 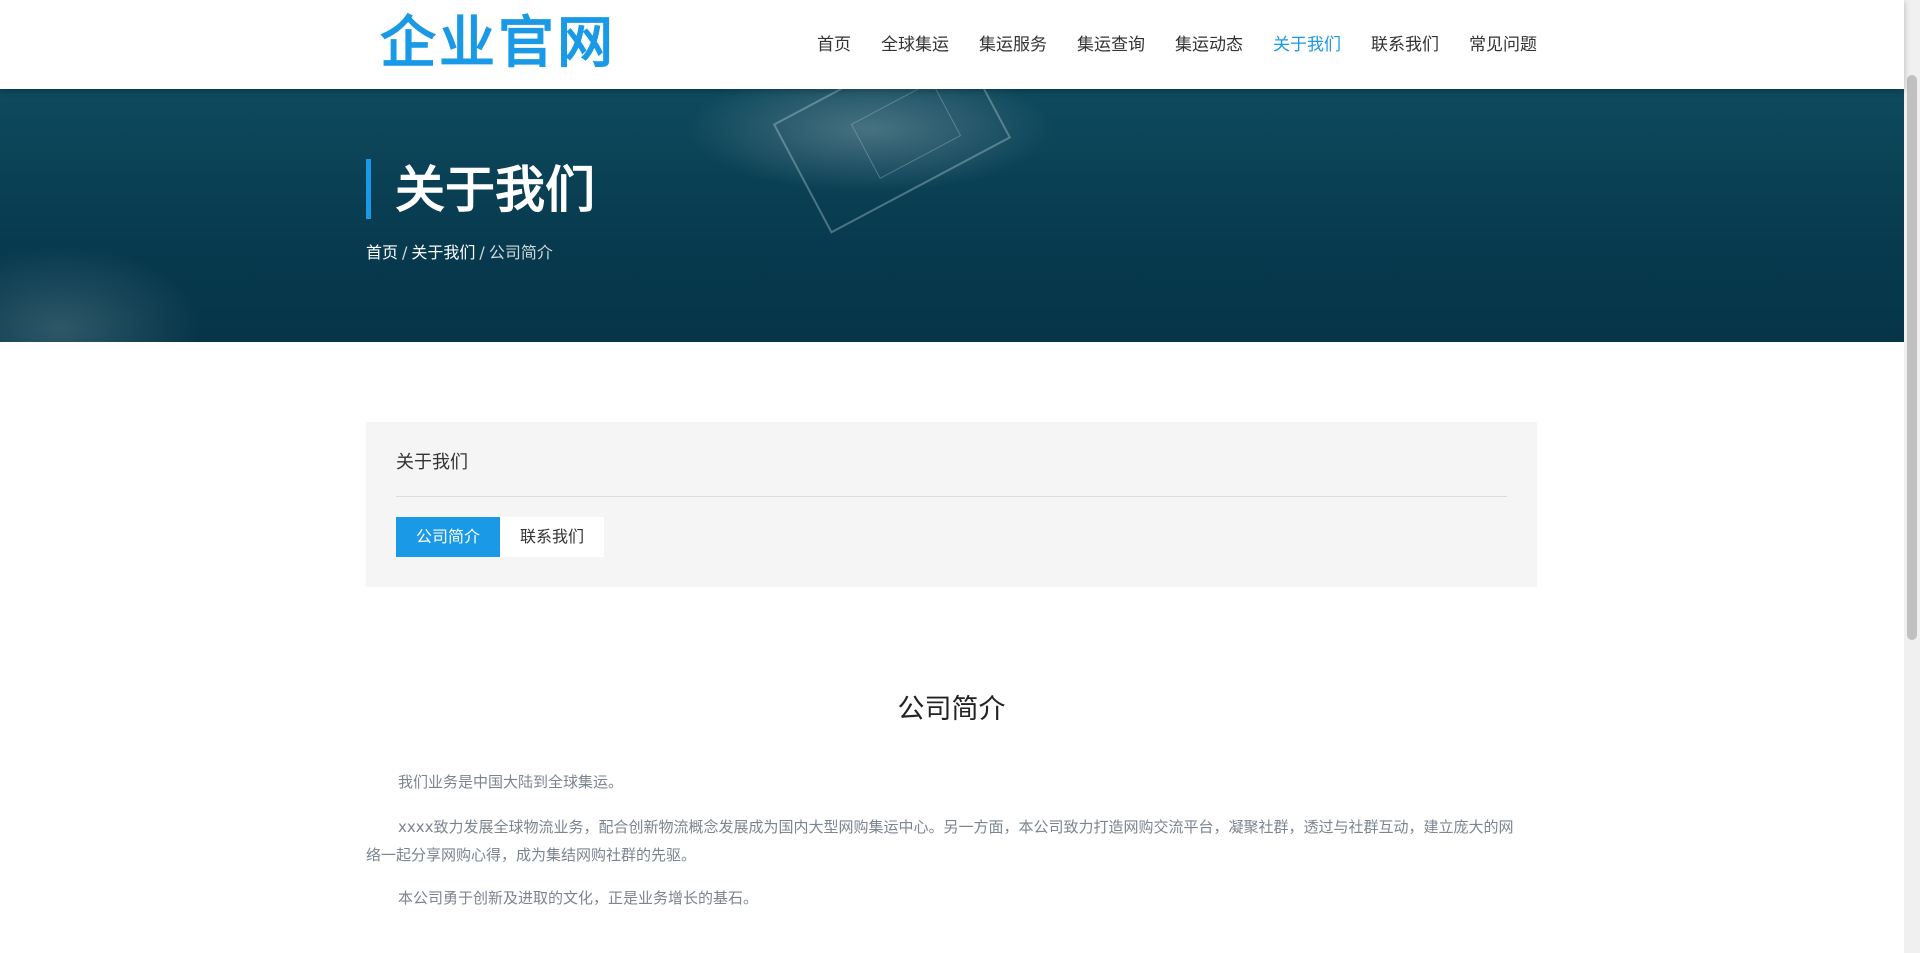 What do you see at coordinates (443, 252) in the screenshot?
I see `breadcrumb-about-link: 关于我们` at bounding box center [443, 252].